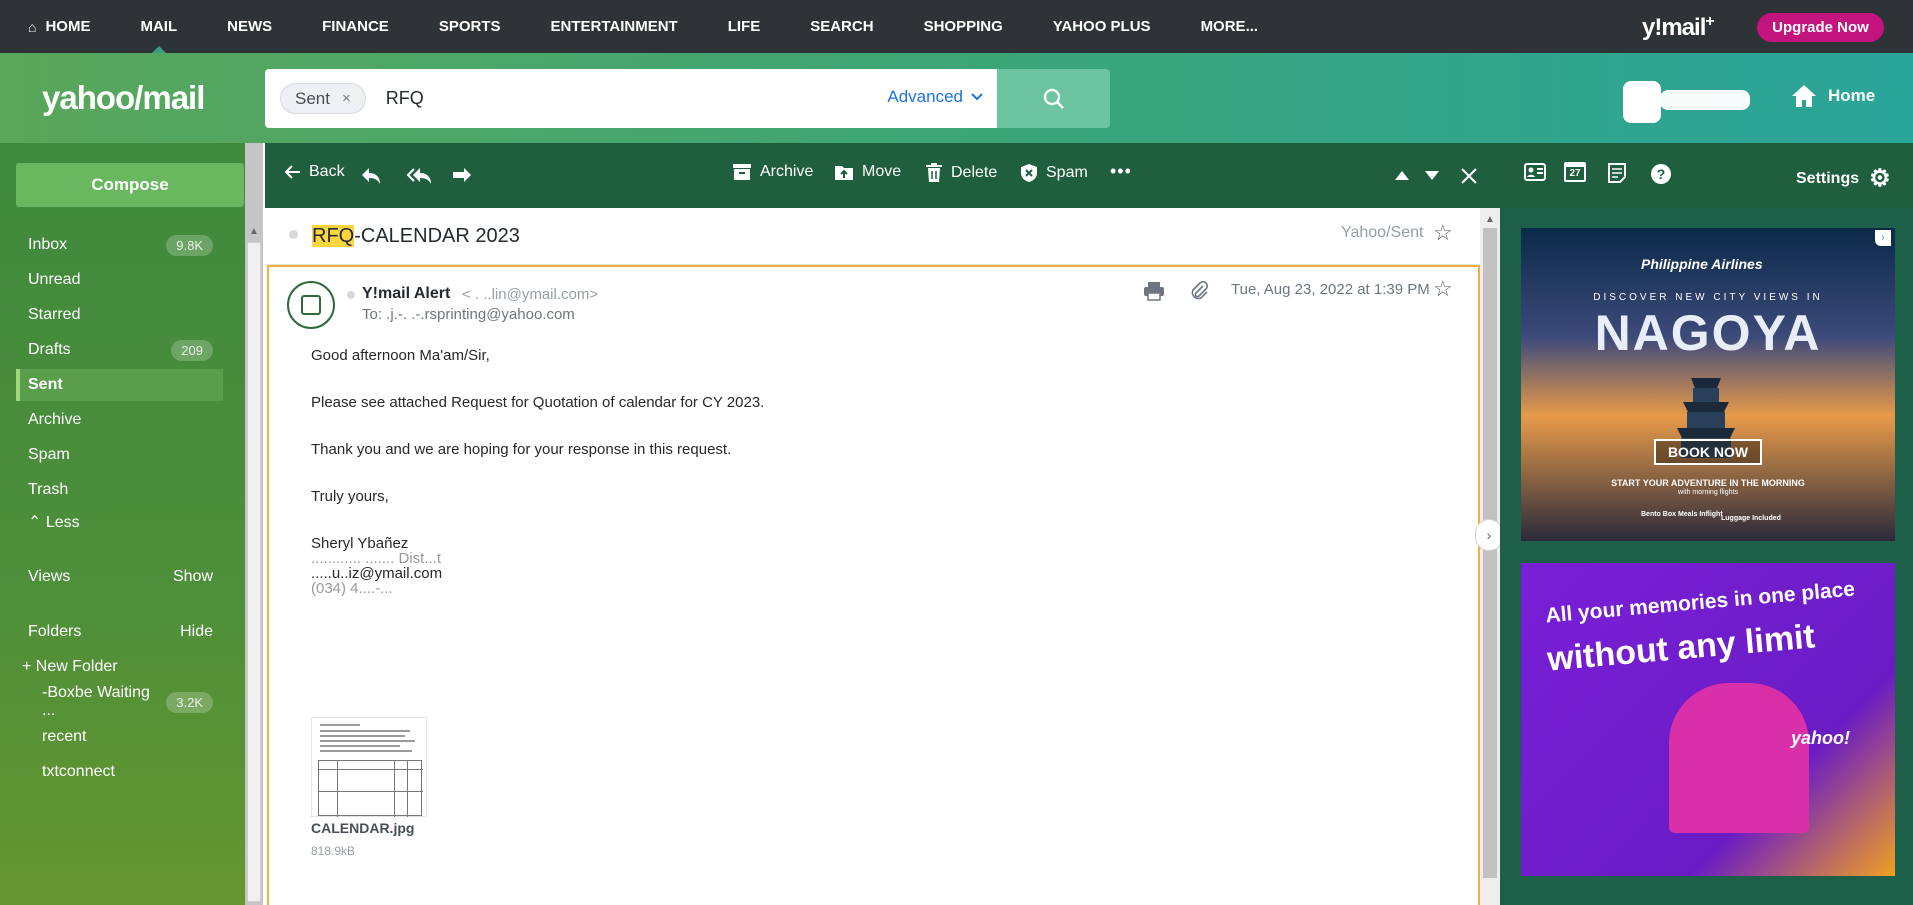 Image resolution: width=1913 pixels, height=905 pixels. What do you see at coordinates (1402, 175) in the screenshot?
I see `previous-message-icon` at bounding box center [1402, 175].